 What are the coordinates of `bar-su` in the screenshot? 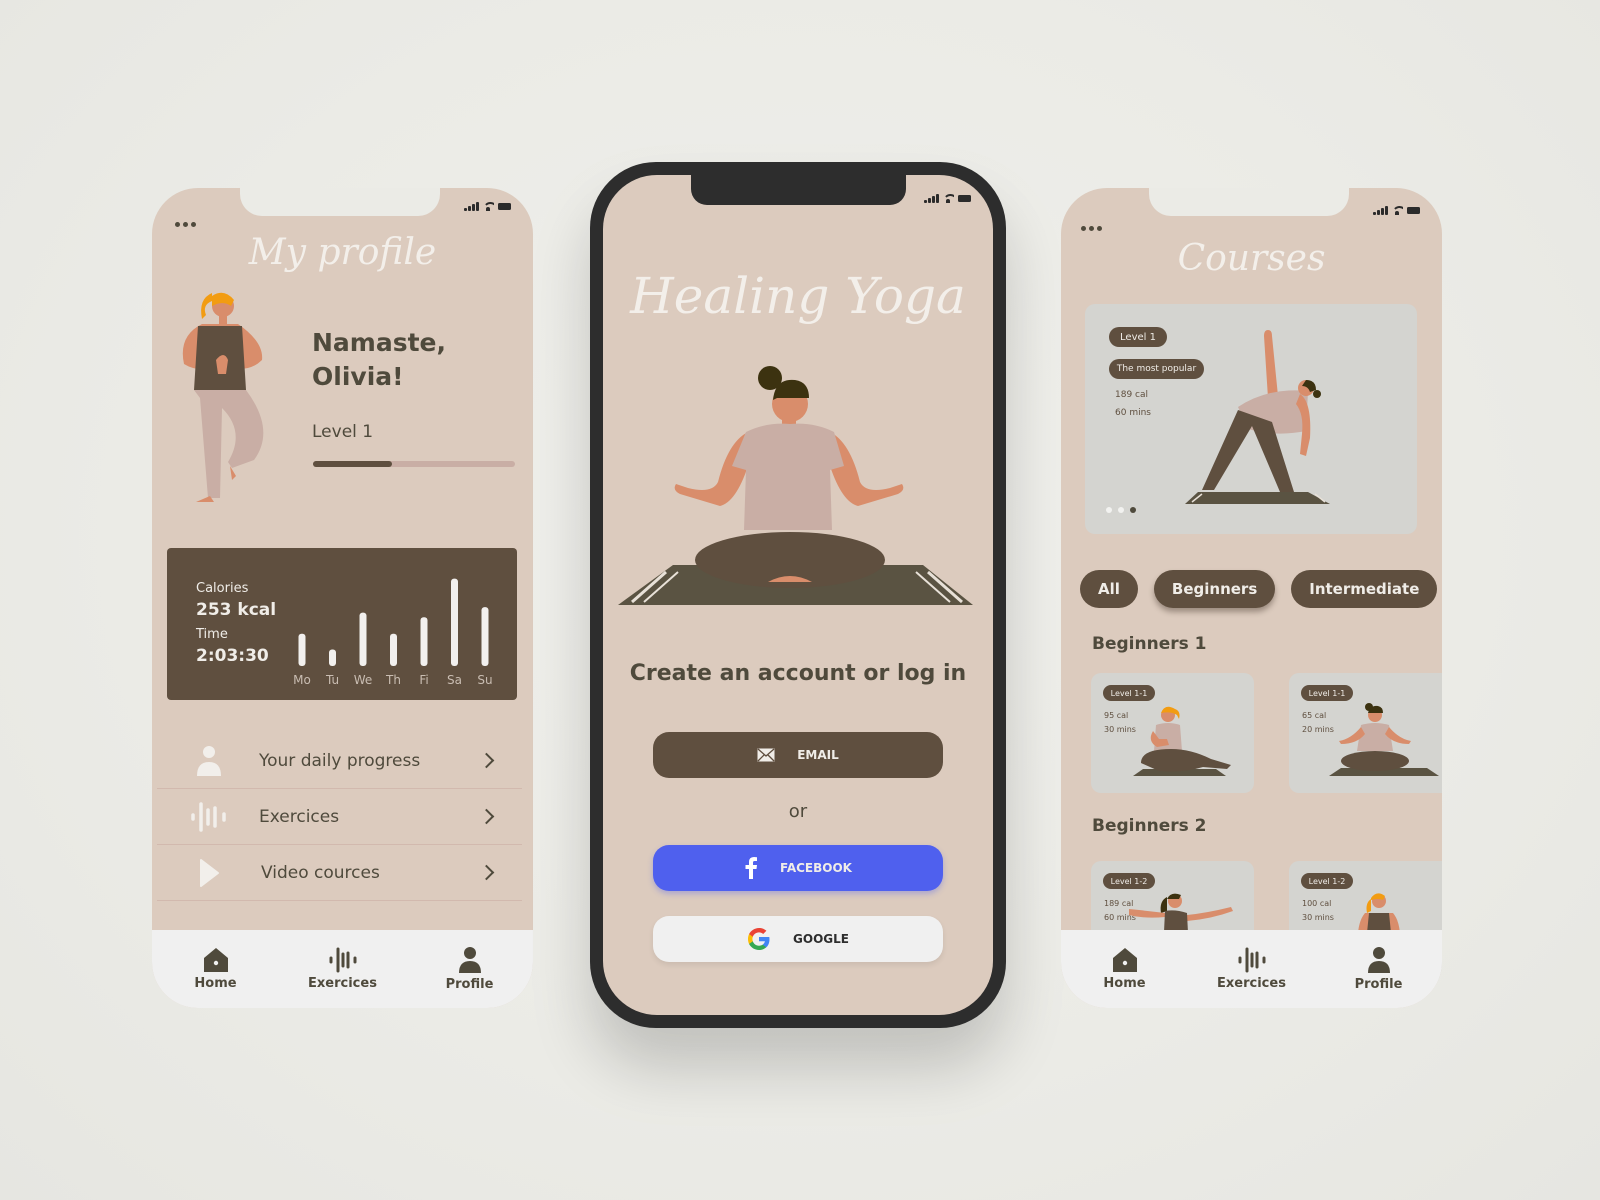 It's located at (485, 636).